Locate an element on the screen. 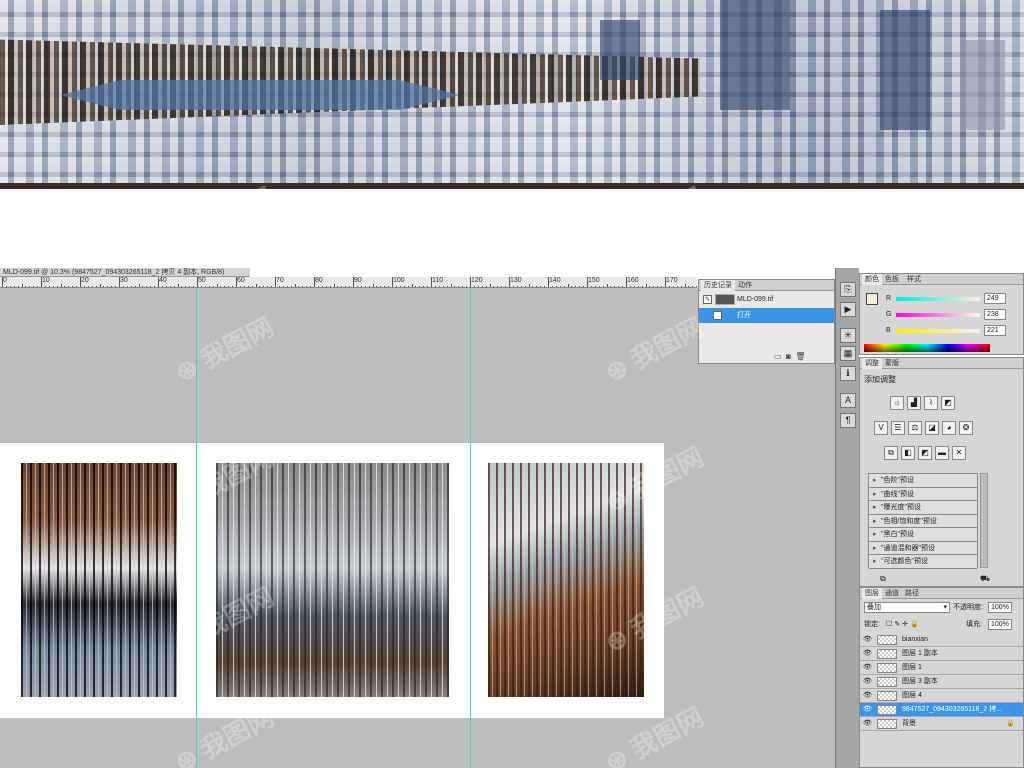 This screenshot has height=768, width=1024. history-item: ▤ 打开 is located at coordinates (766, 315).